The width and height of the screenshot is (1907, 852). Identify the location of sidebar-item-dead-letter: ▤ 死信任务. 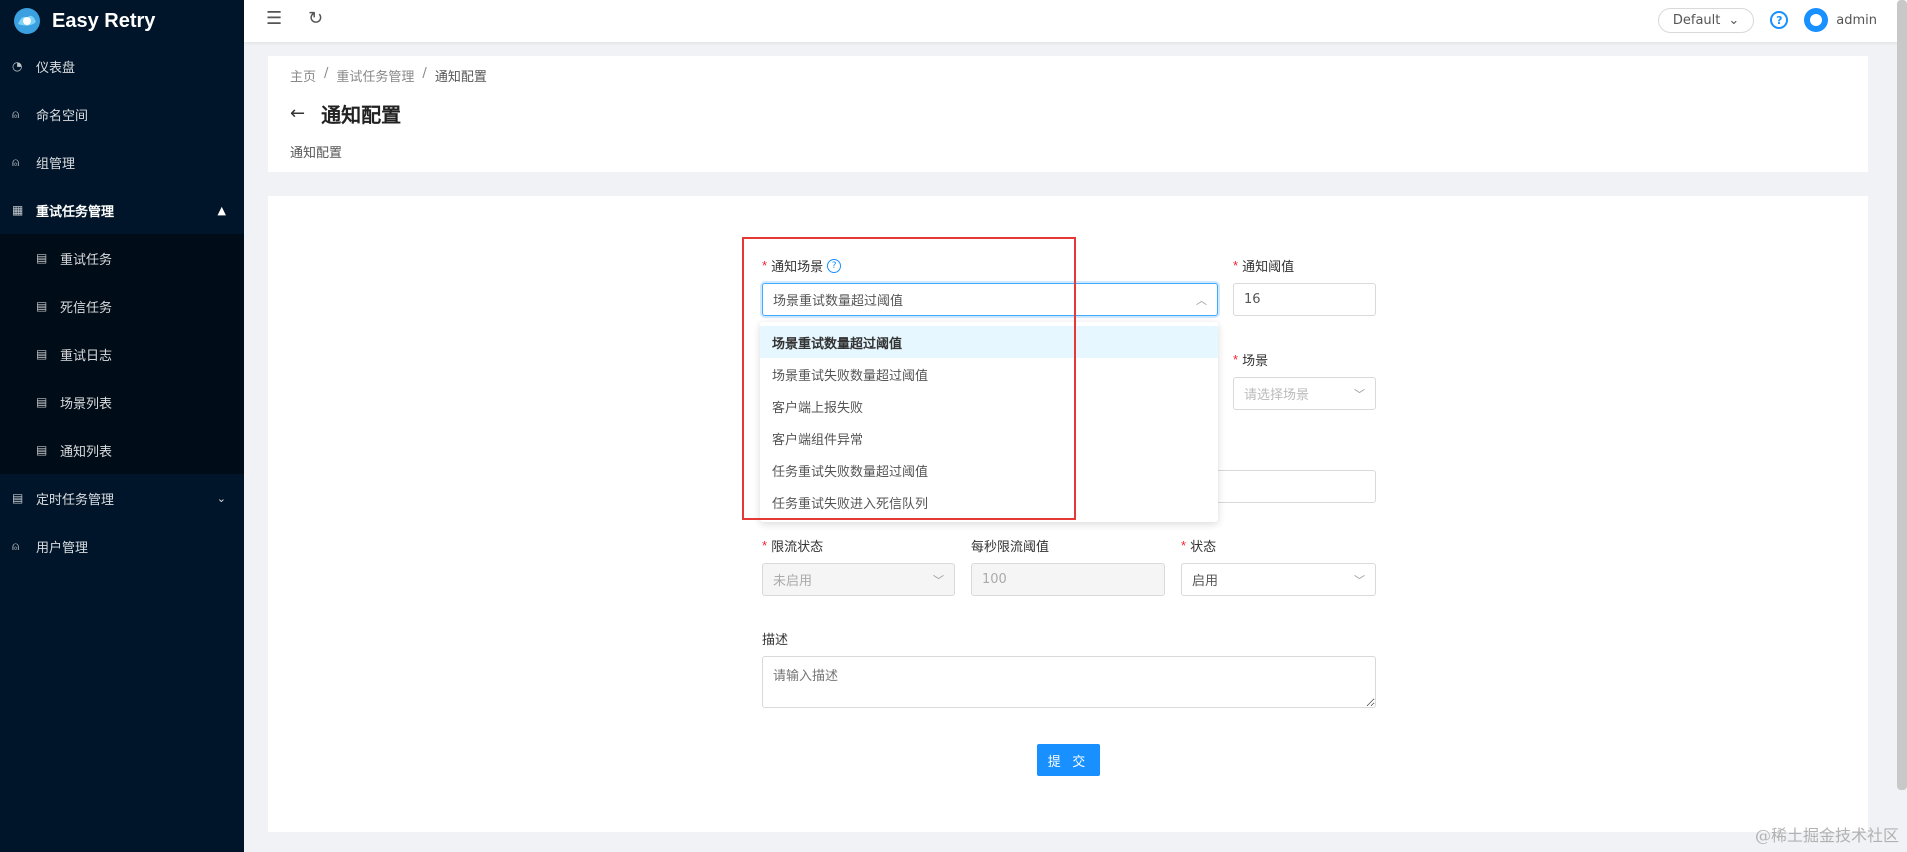
(122, 306).